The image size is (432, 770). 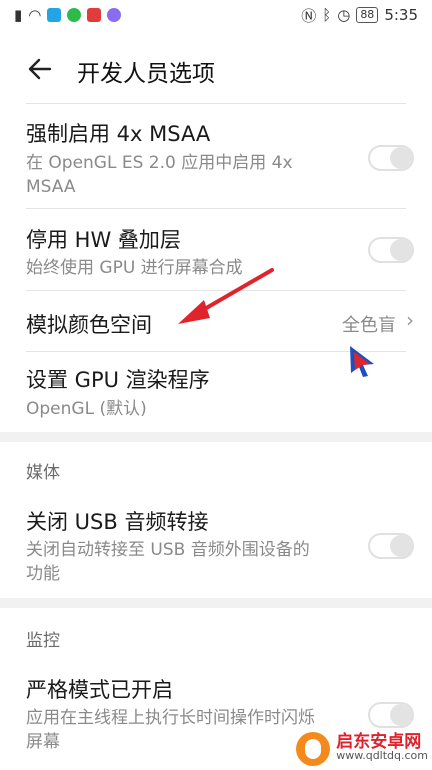 What do you see at coordinates (159, 175) in the screenshot?
I see `setting-subtitle: 在 OpenGL ES 2.0 应用中启用 4x MSAA` at bounding box center [159, 175].